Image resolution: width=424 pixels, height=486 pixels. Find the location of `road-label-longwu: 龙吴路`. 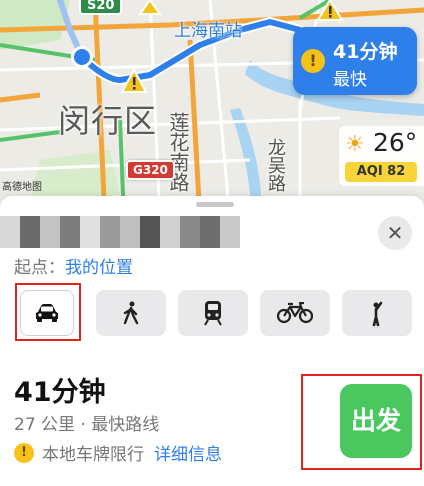

road-label-longwu: 龙吴路 is located at coordinates (275, 165).